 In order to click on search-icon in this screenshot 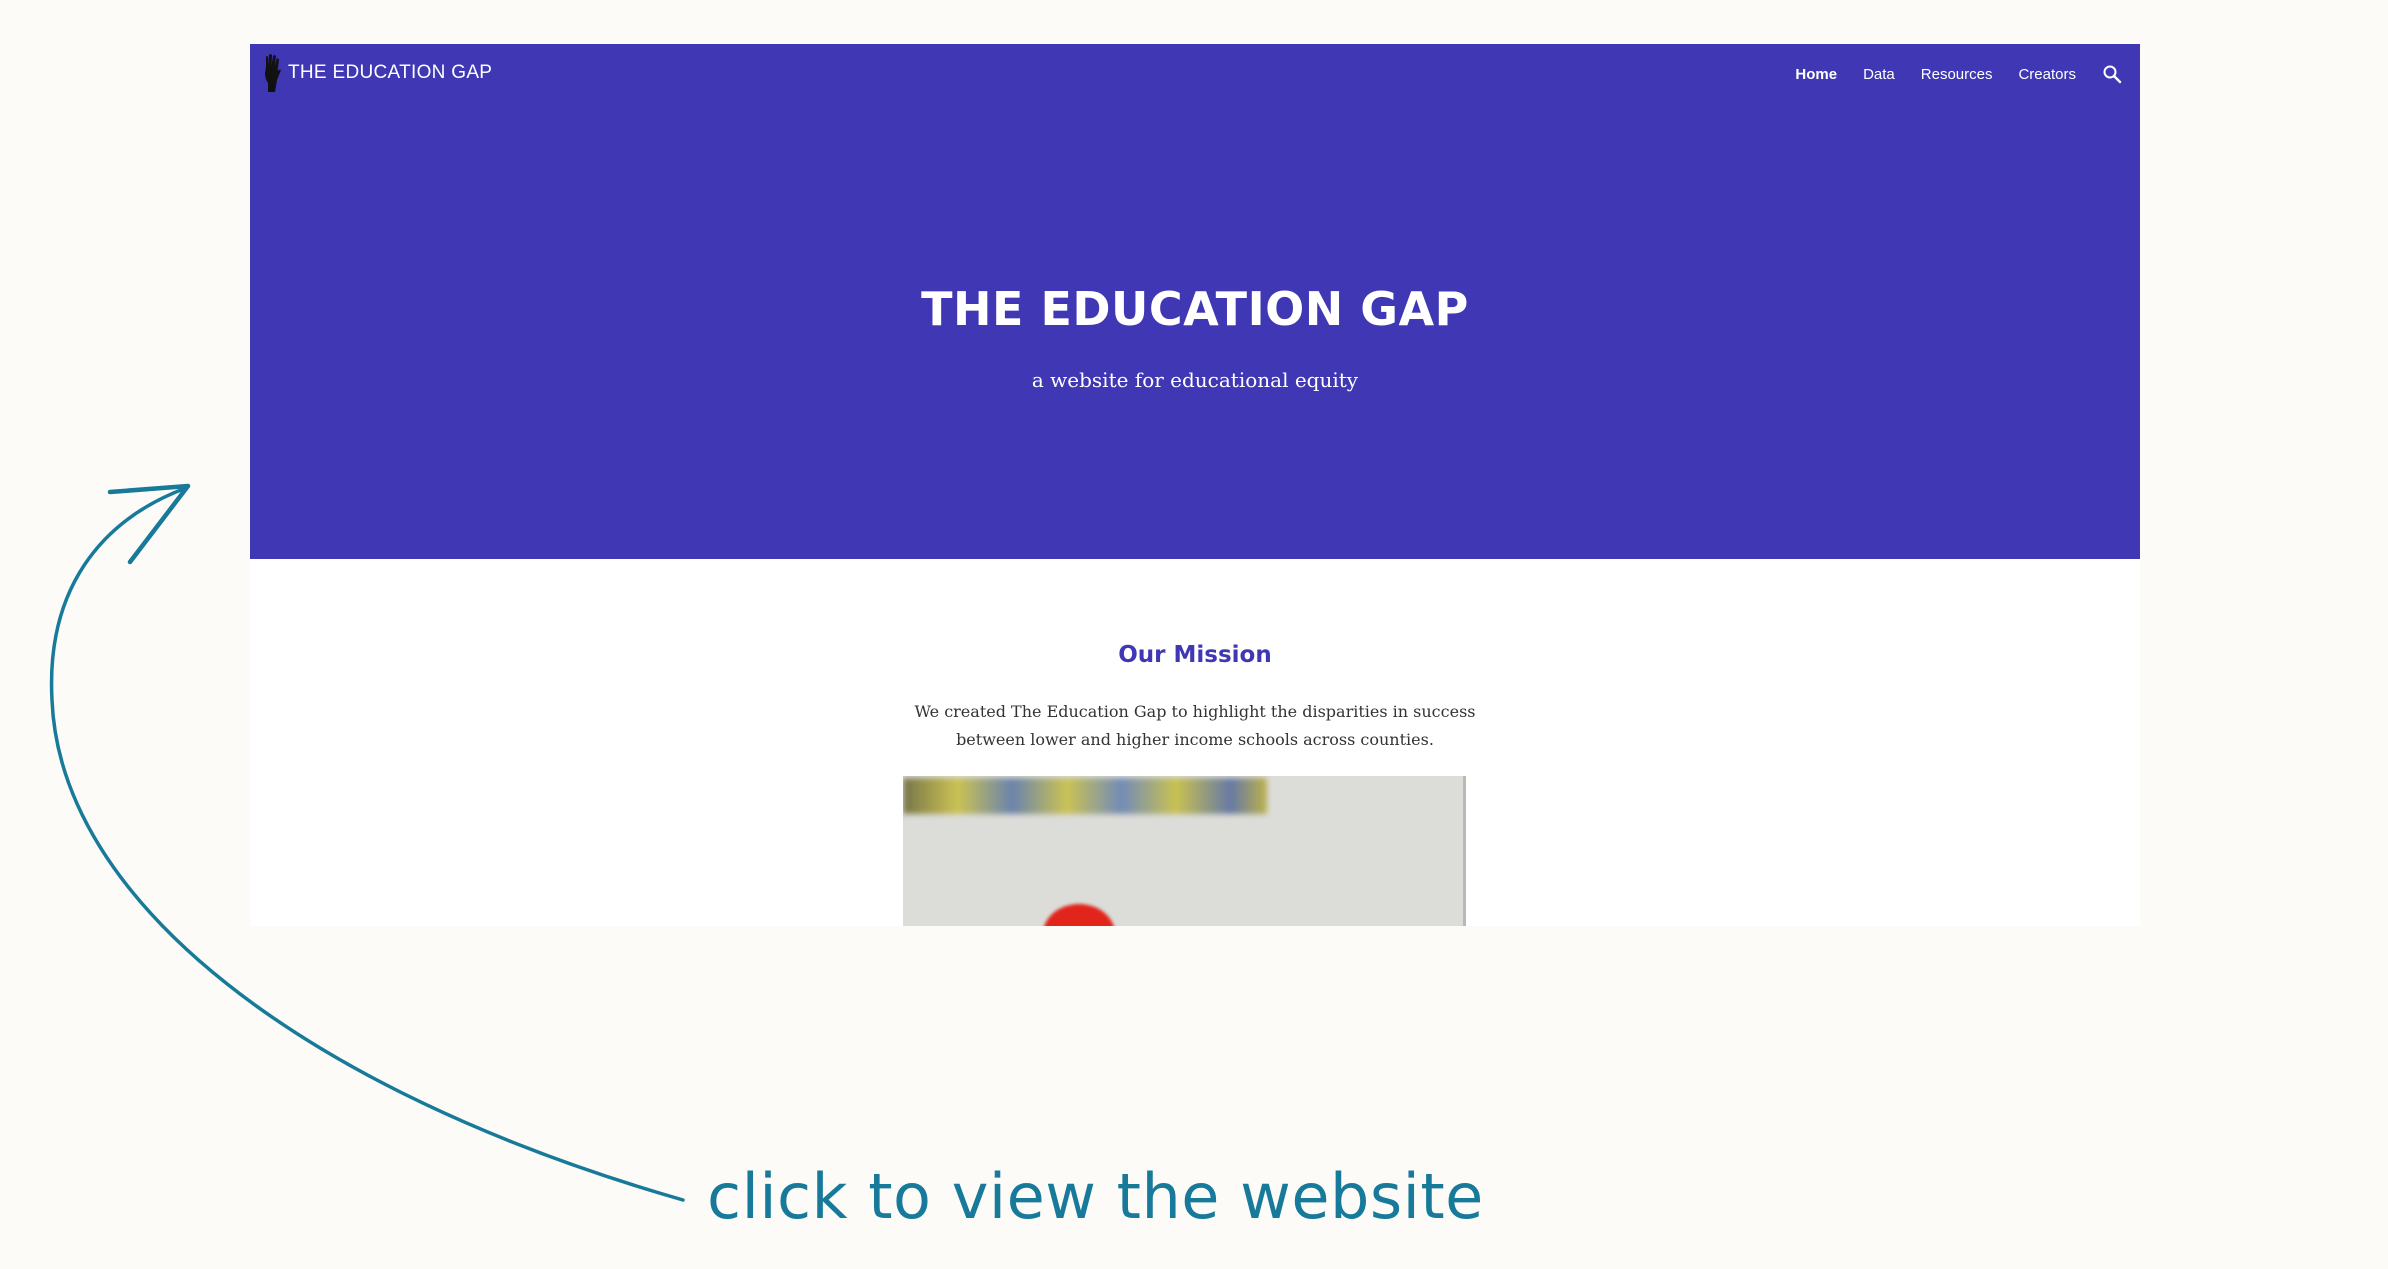, I will do `click(2112, 74)`.